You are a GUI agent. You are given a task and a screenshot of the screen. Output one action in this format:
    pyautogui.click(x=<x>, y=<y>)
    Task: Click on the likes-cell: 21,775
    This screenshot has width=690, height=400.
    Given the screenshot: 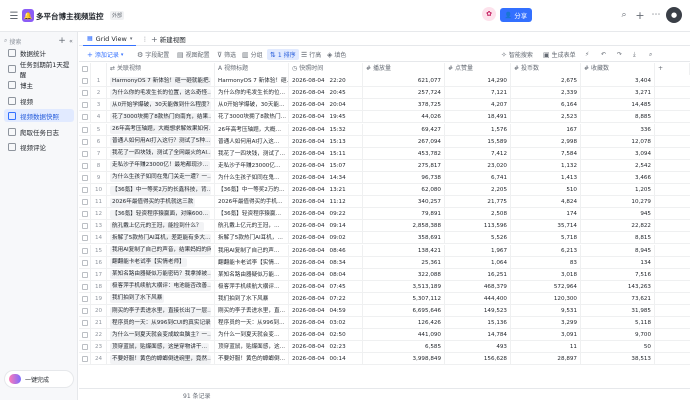 What is the action you would take?
    pyautogui.click(x=478, y=202)
    